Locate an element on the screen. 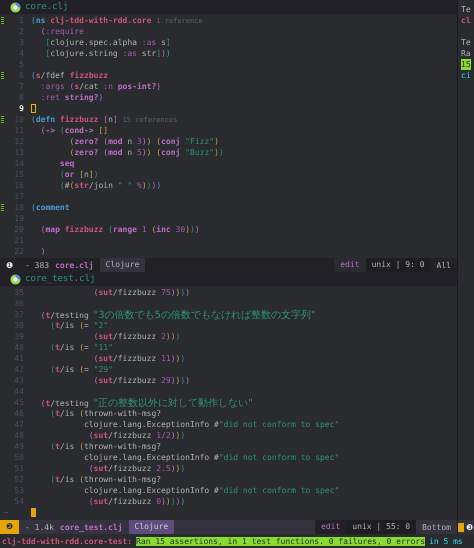 The image size is (474, 548). code-line: [clojure.string :as str])) is located at coordinates (107, 53).